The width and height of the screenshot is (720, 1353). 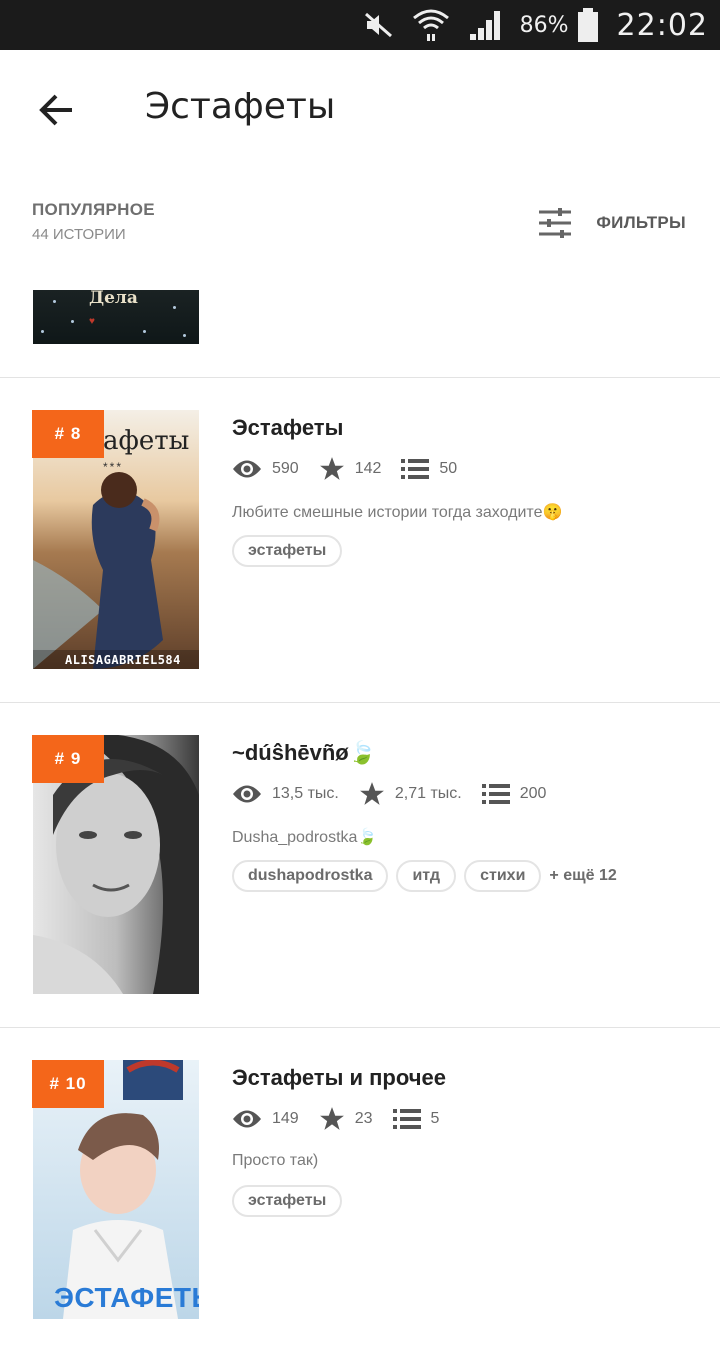 What do you see at coordinates (588, 25) in the screenshot?
I see `battery-icon` at bounding box center [588, 25].